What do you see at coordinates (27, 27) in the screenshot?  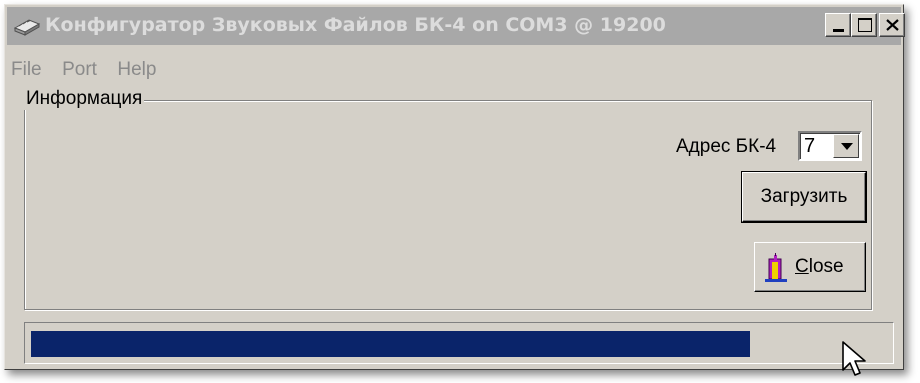 I see `app-chip-icon` at bounding box center [27, 27].